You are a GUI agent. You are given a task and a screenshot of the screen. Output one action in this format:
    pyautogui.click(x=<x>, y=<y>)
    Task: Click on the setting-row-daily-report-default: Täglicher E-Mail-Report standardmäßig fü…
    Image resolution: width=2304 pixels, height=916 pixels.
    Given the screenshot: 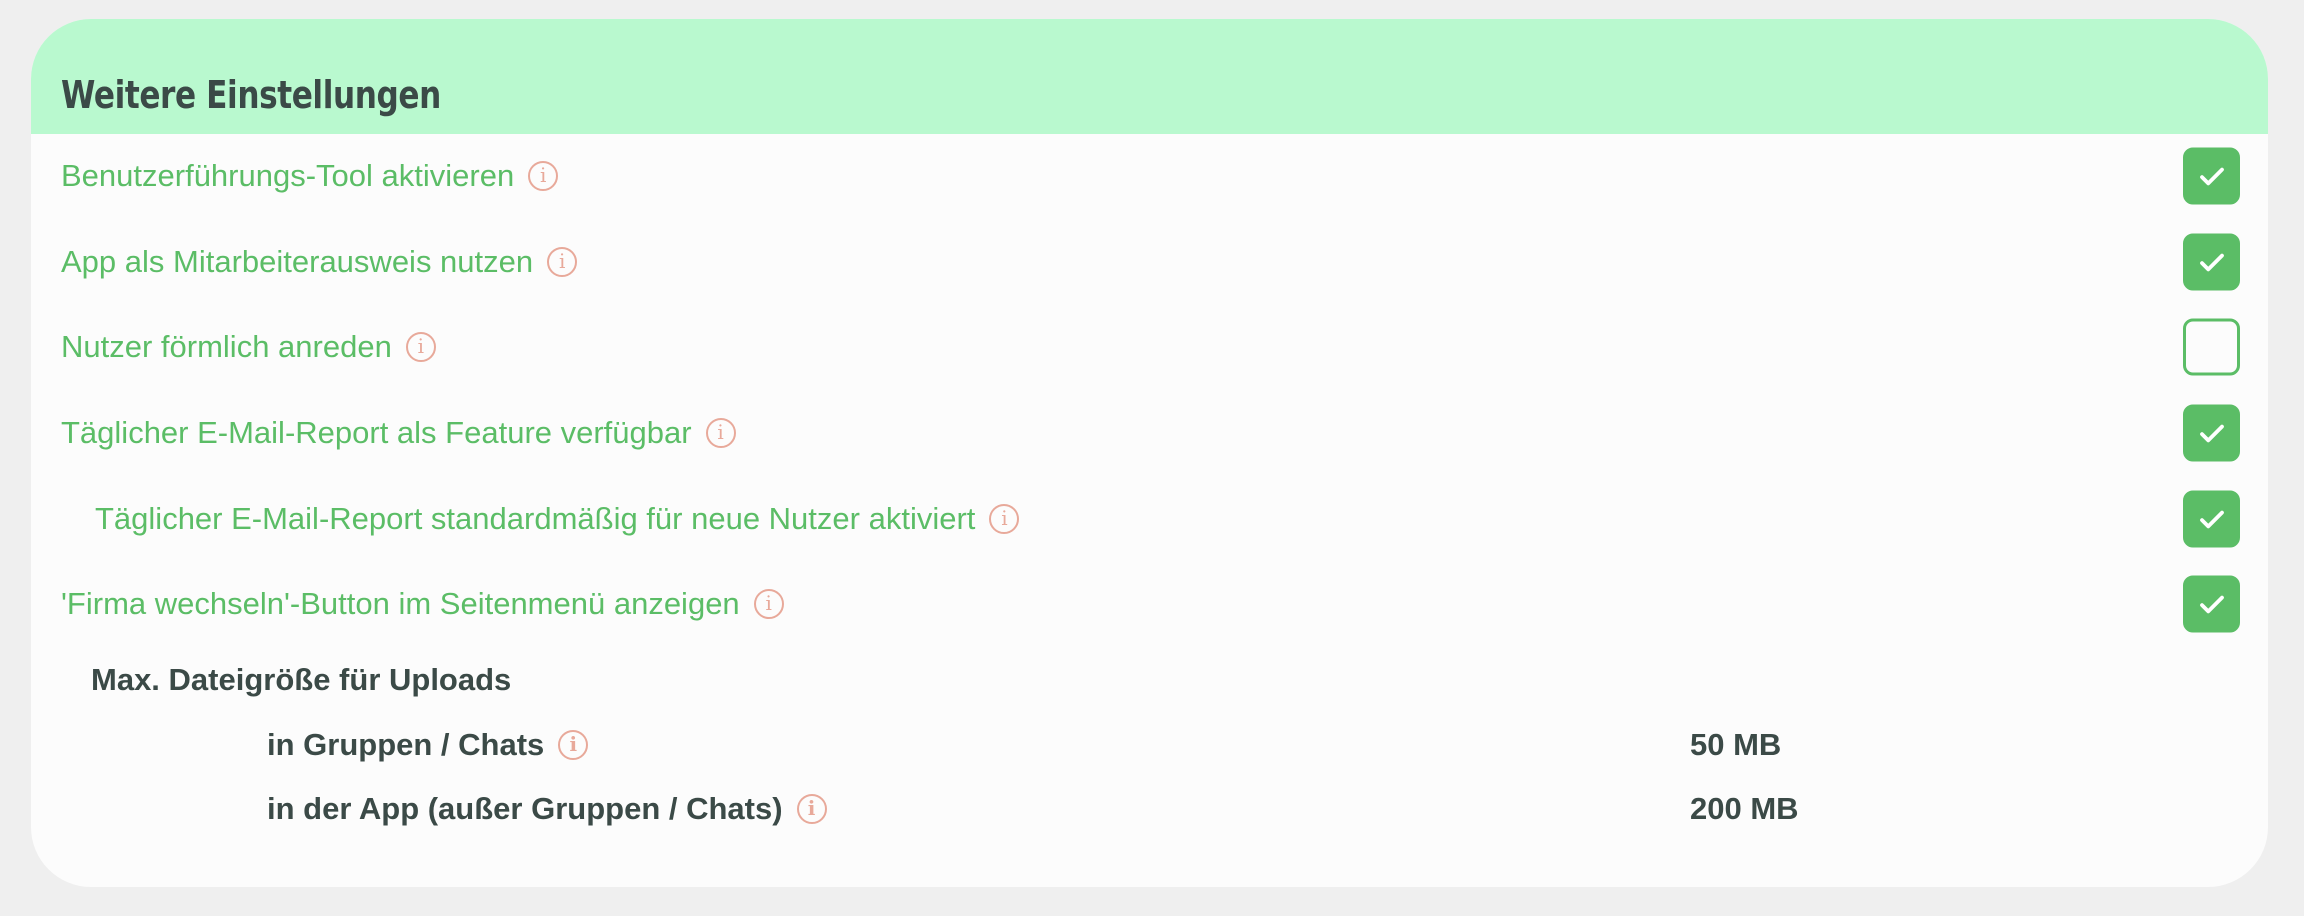 What is the action you would take?
    pyautogui.click(x=1149, y=519)
    